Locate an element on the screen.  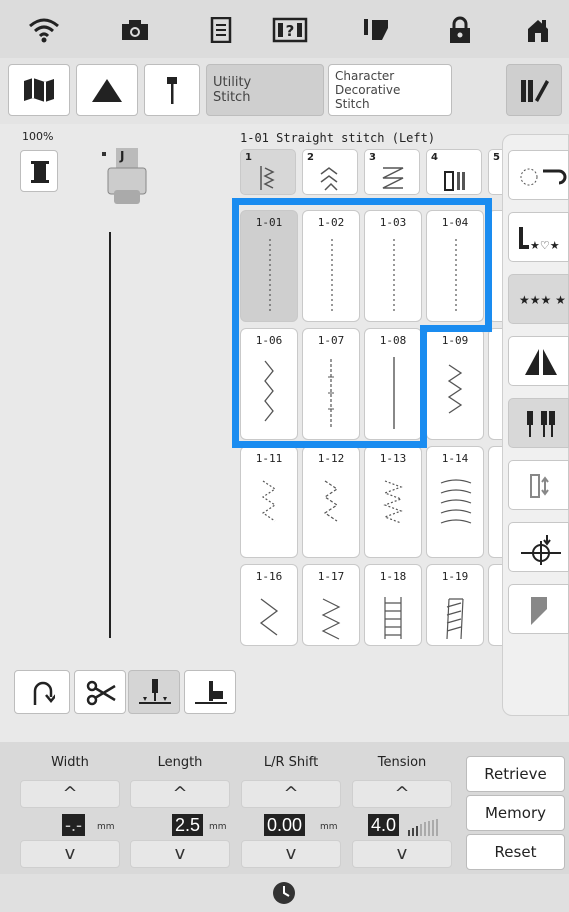
help-icon: ? is located at coordinates (290, 30).